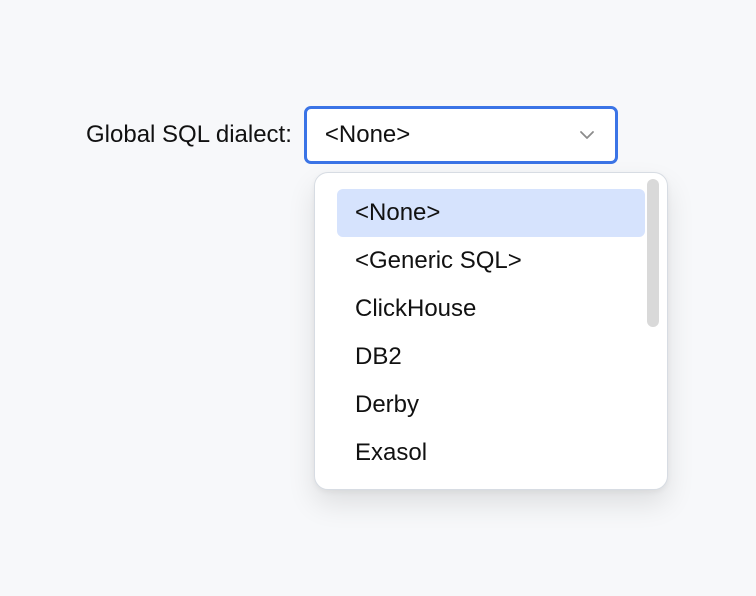 The width and height of the screenshot is (756, 596). Describe the element at coordinates (587, 135) in the screenshot. I see `chevron-down-icon` at that location.